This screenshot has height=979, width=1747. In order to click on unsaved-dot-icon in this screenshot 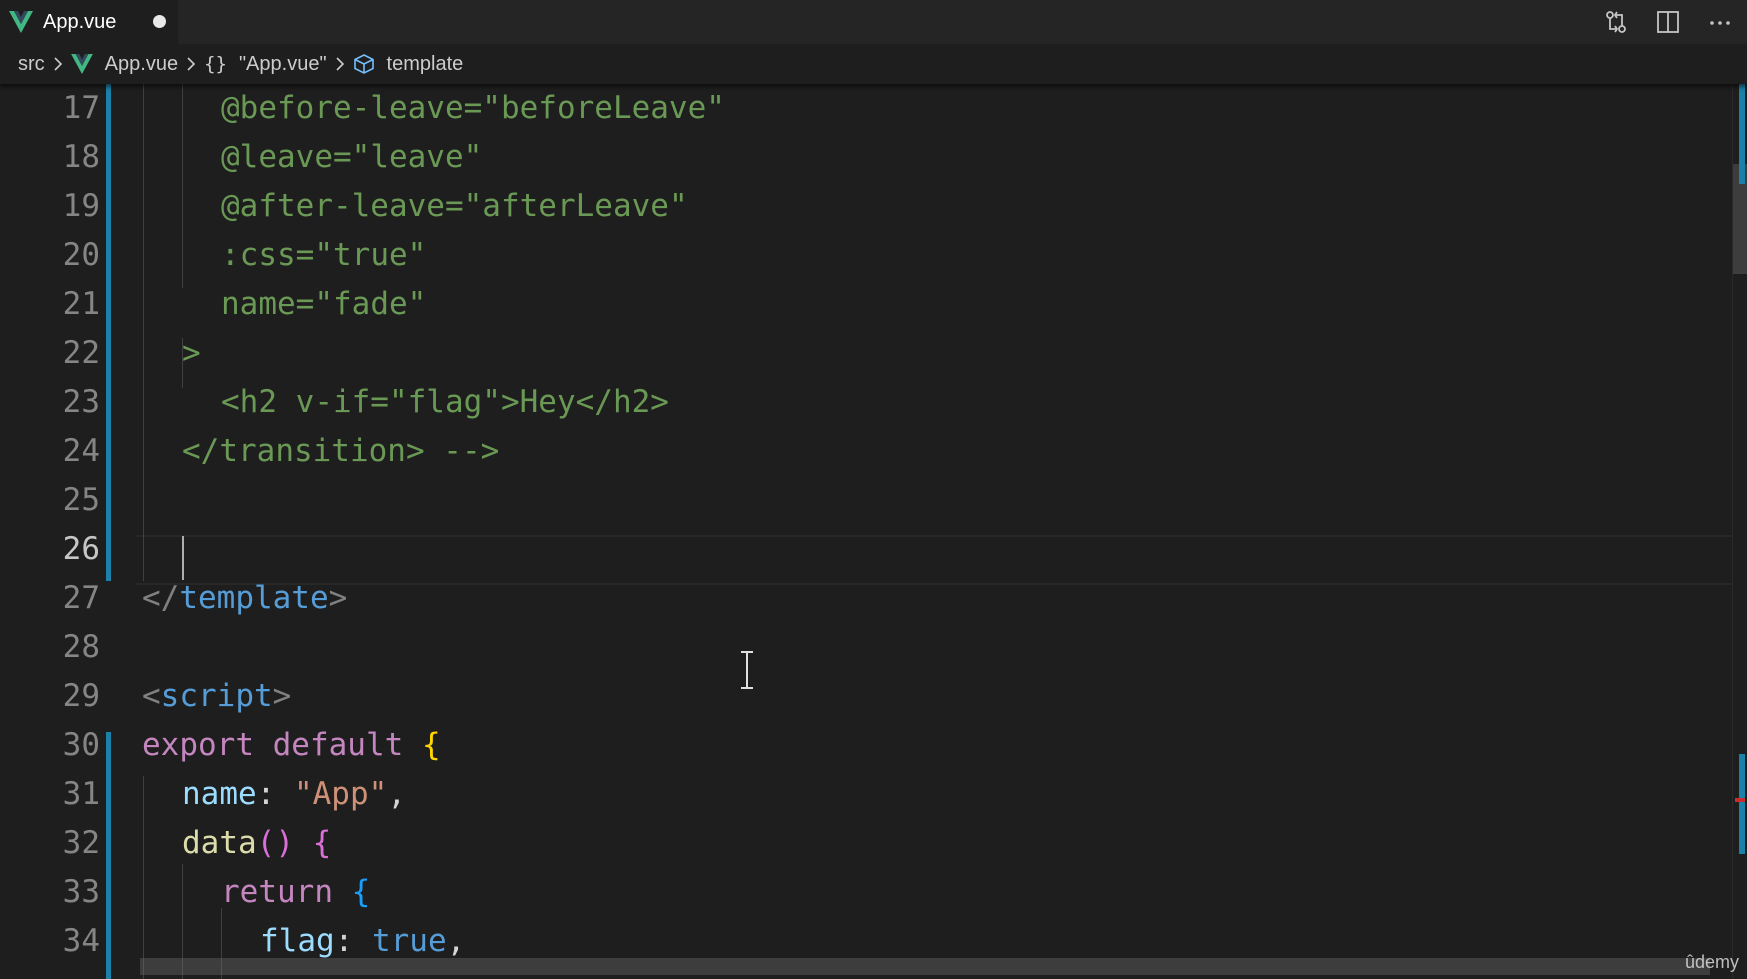, I will do `click(159, 21)`.